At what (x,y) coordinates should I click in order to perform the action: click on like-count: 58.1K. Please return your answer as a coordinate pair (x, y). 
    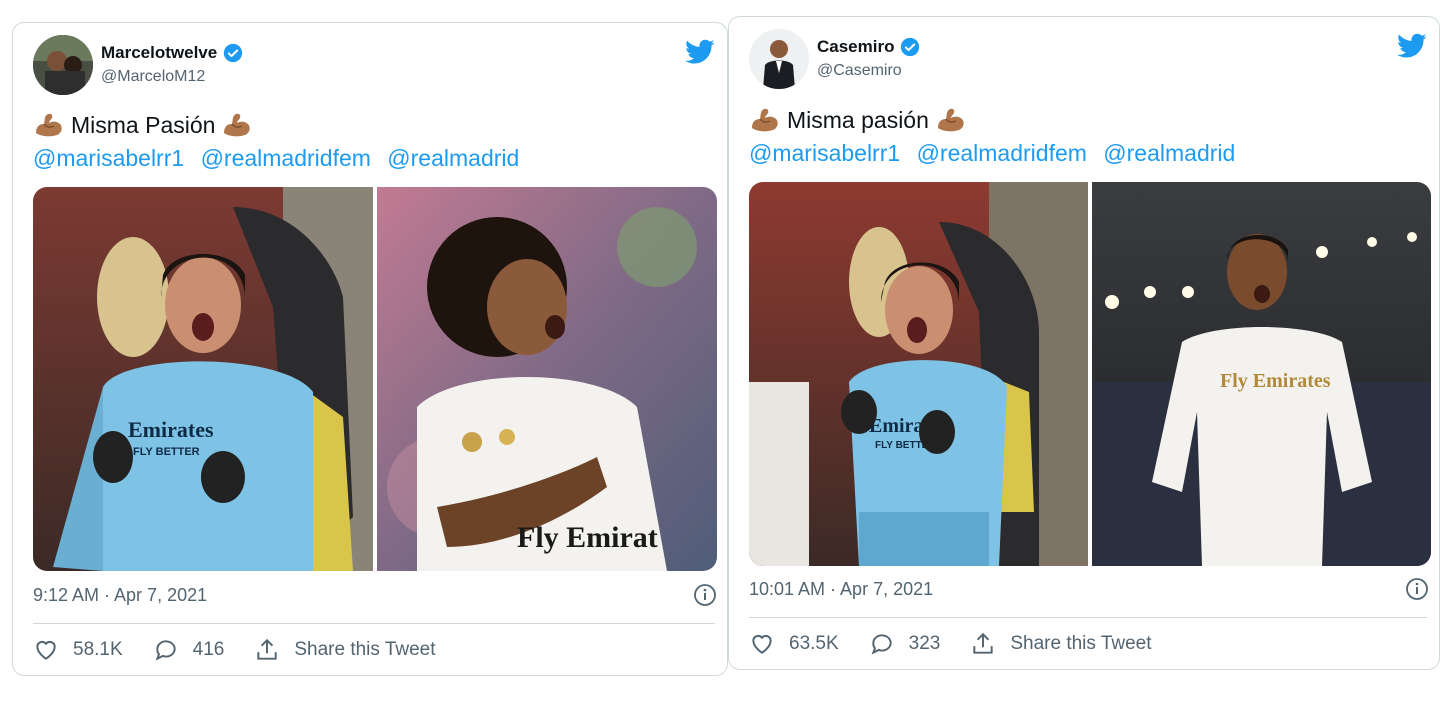
    Looking at the image, I should click on (98, 649).